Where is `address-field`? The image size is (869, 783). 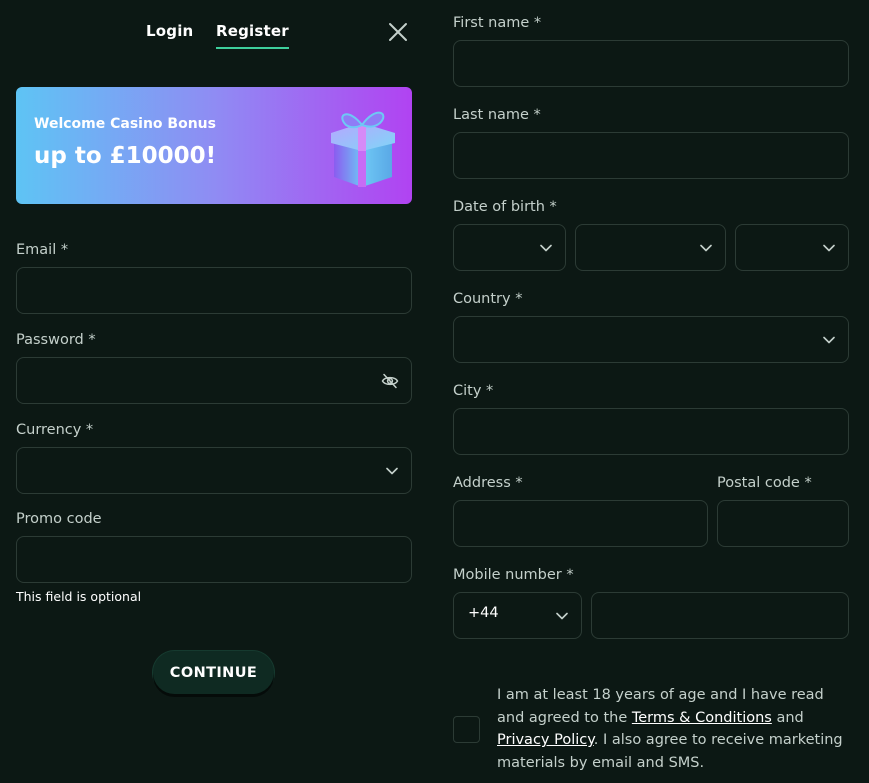 address-field is located at coordinates (580, 523).